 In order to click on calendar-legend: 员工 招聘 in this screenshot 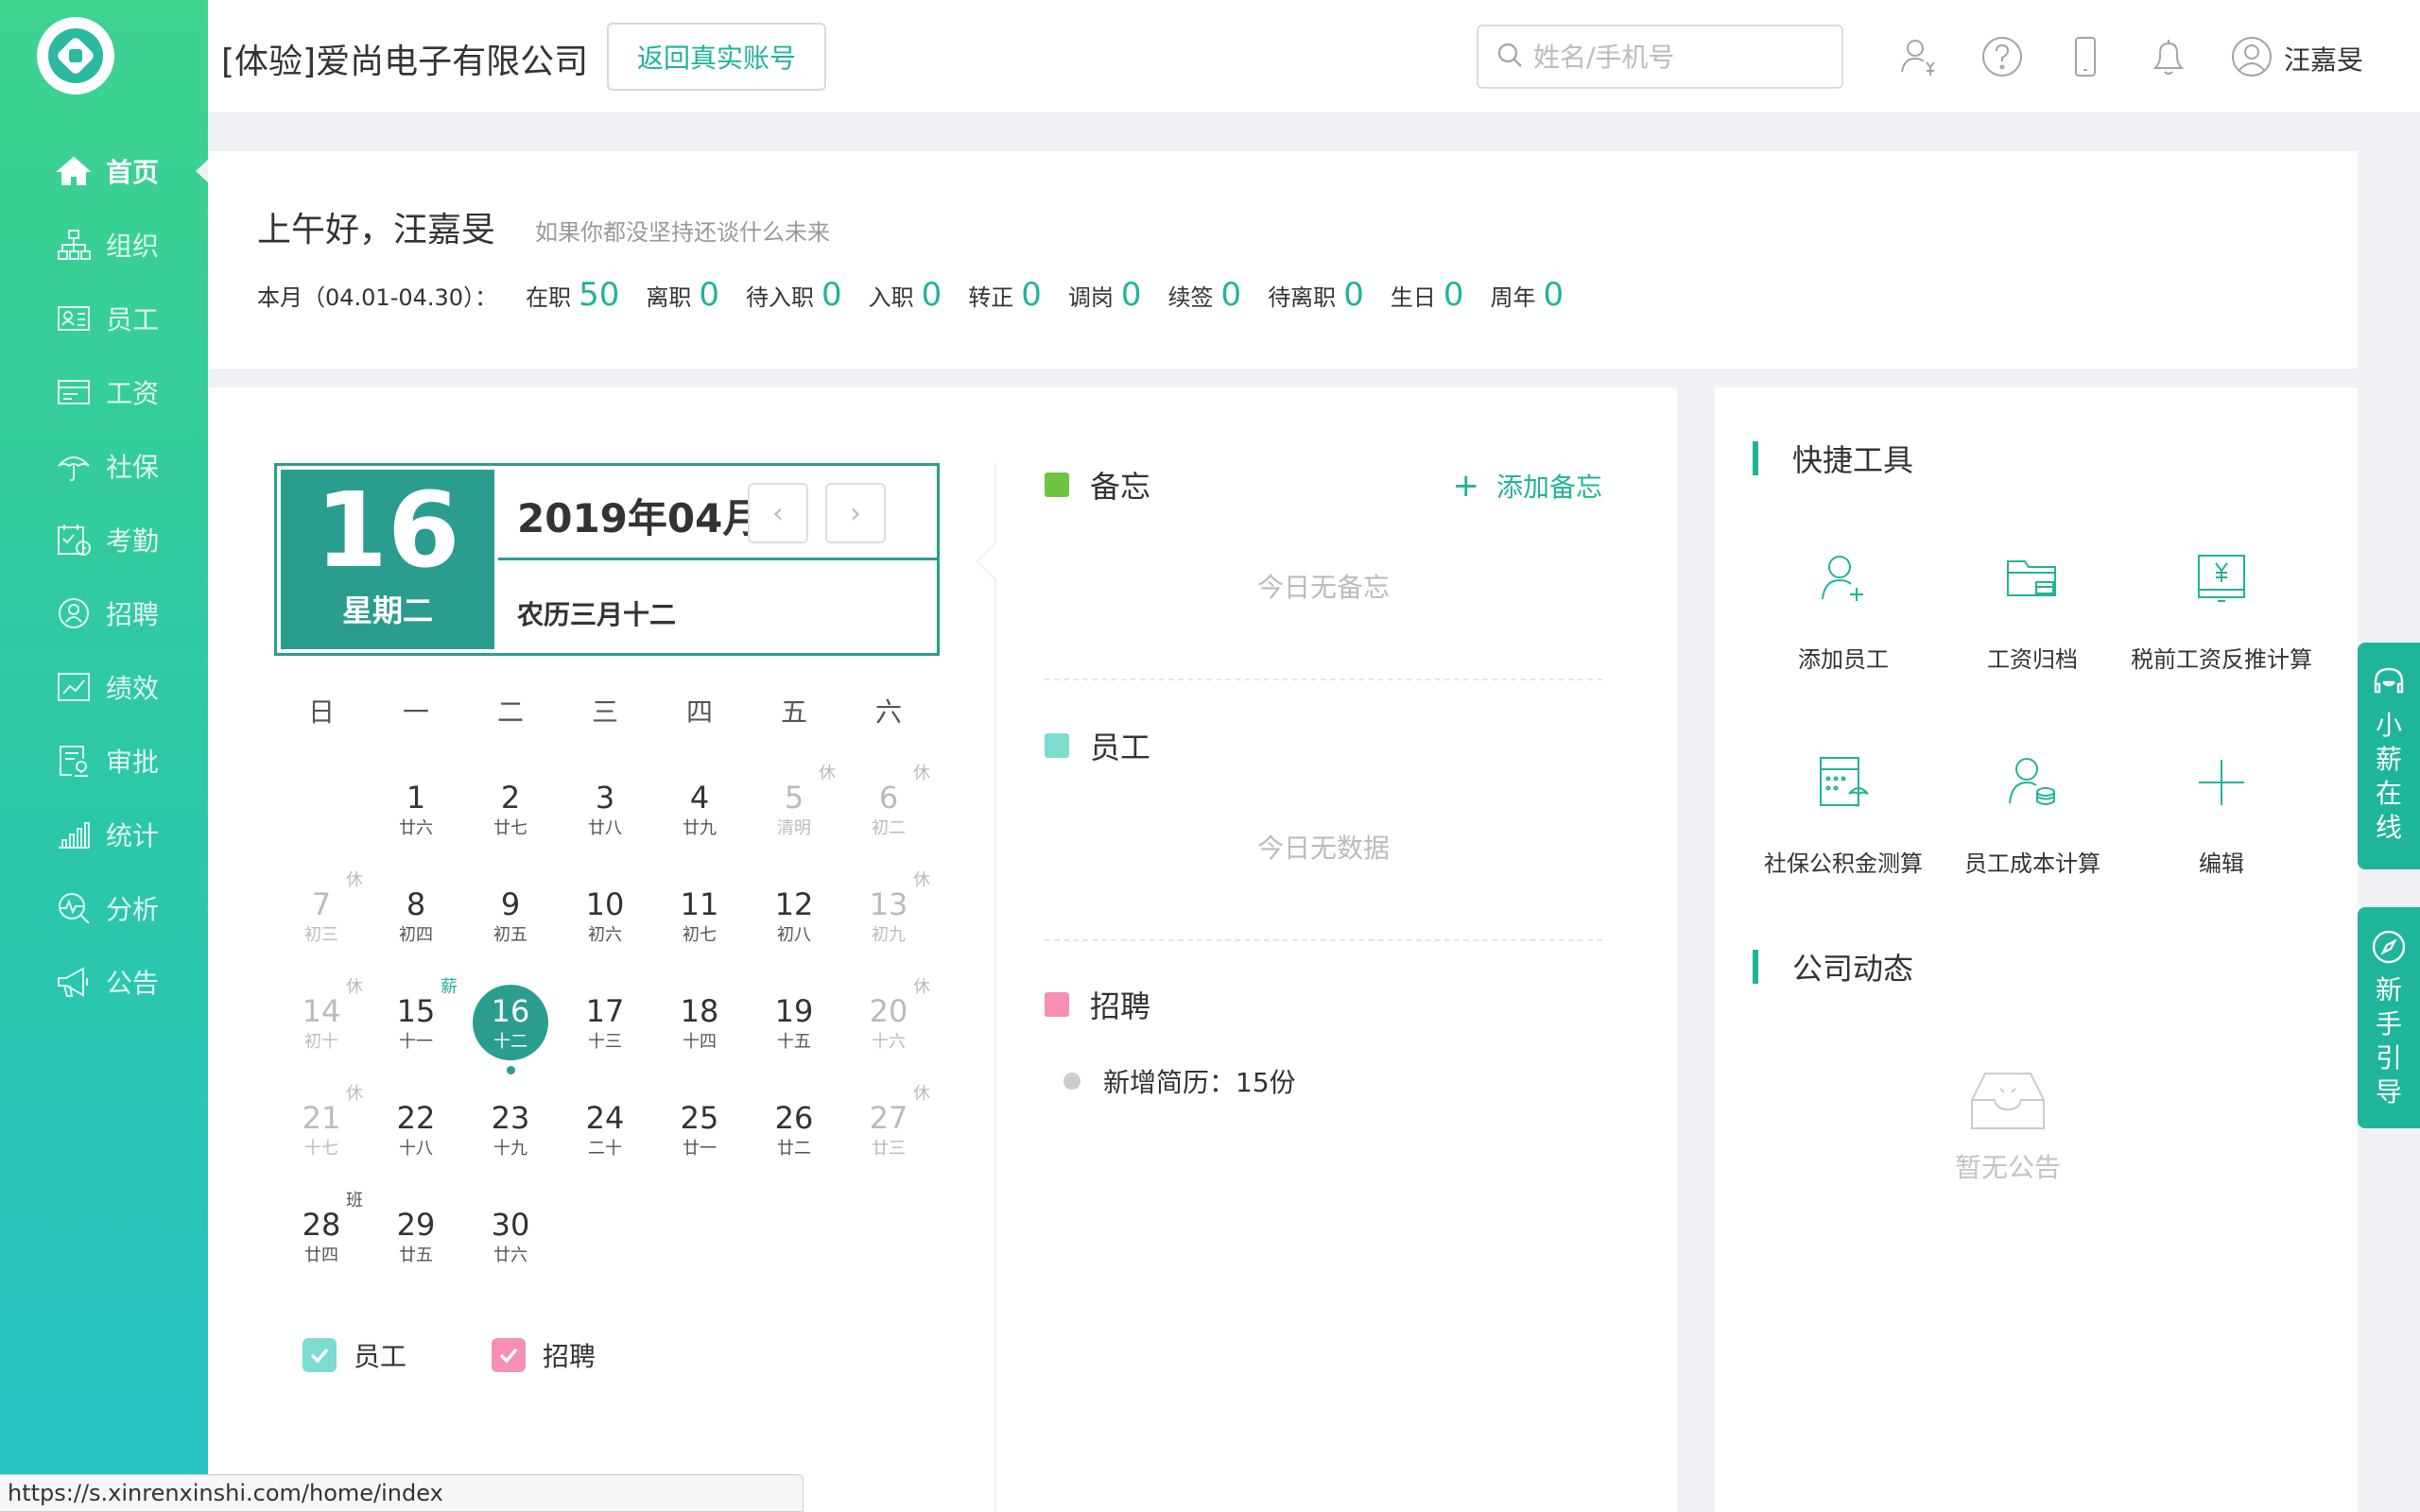, I will do `click(491, 1355)`.